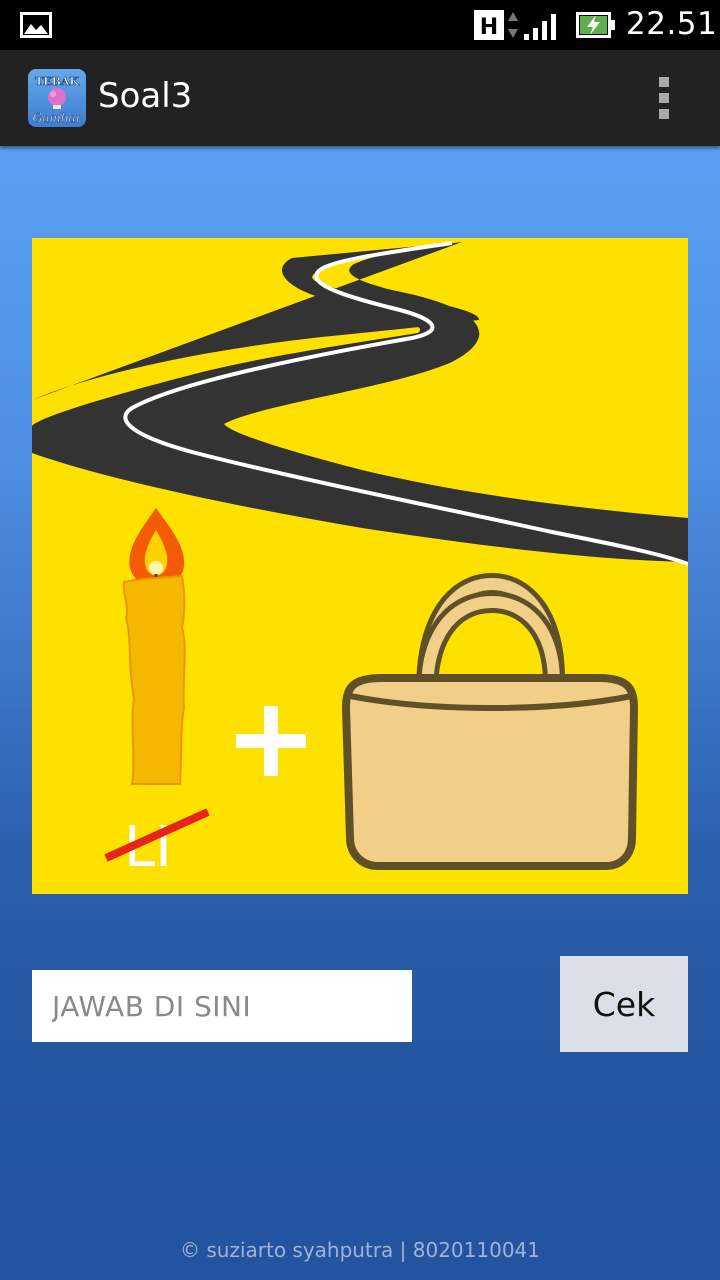 The width and height of the screenshot is (720, 1280). I want to click on svg-text: TEBAK, so click(57, 81).